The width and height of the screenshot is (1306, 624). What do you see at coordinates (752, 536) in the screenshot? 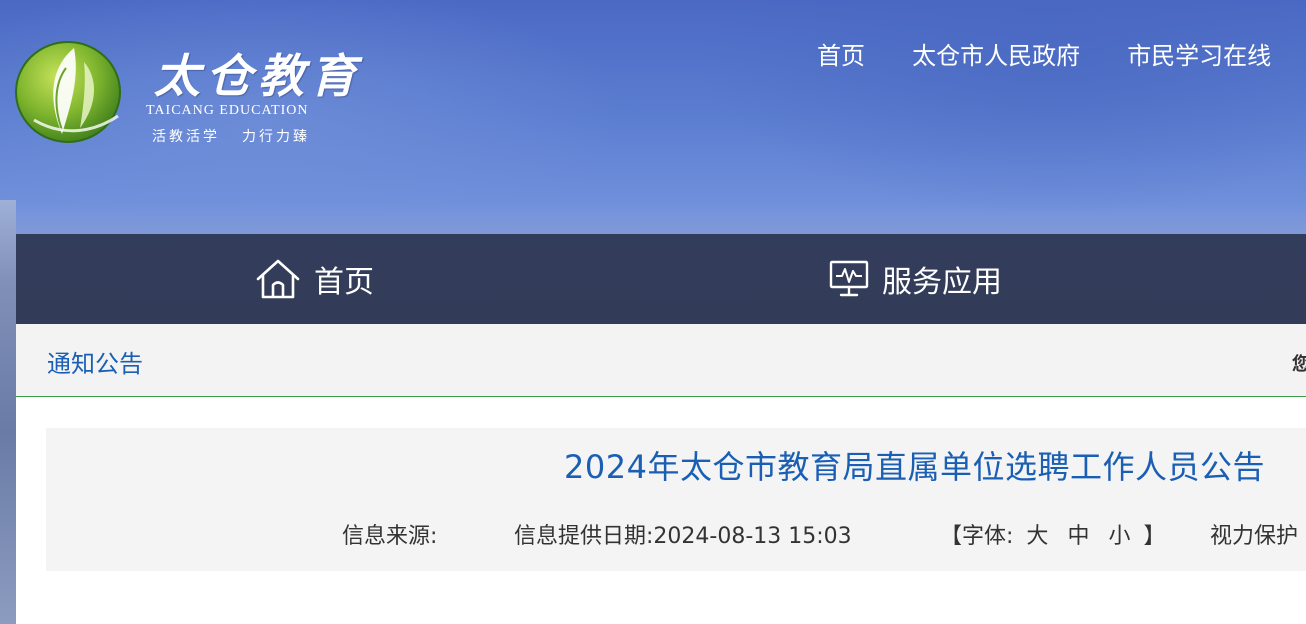
I see `info-date-value: 2024-08-13 15:03` at bounding box center [752, 536].